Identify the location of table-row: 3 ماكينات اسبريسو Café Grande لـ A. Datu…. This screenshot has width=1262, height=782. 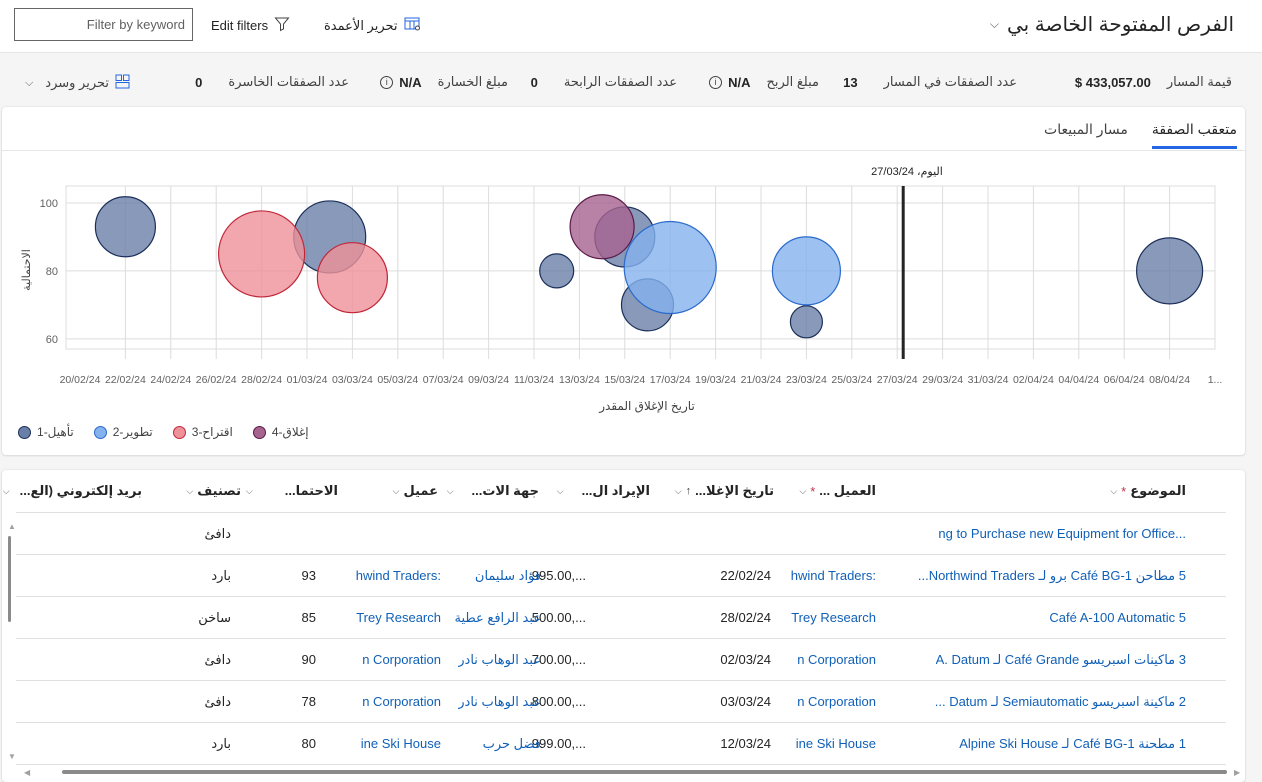
(621, 660).